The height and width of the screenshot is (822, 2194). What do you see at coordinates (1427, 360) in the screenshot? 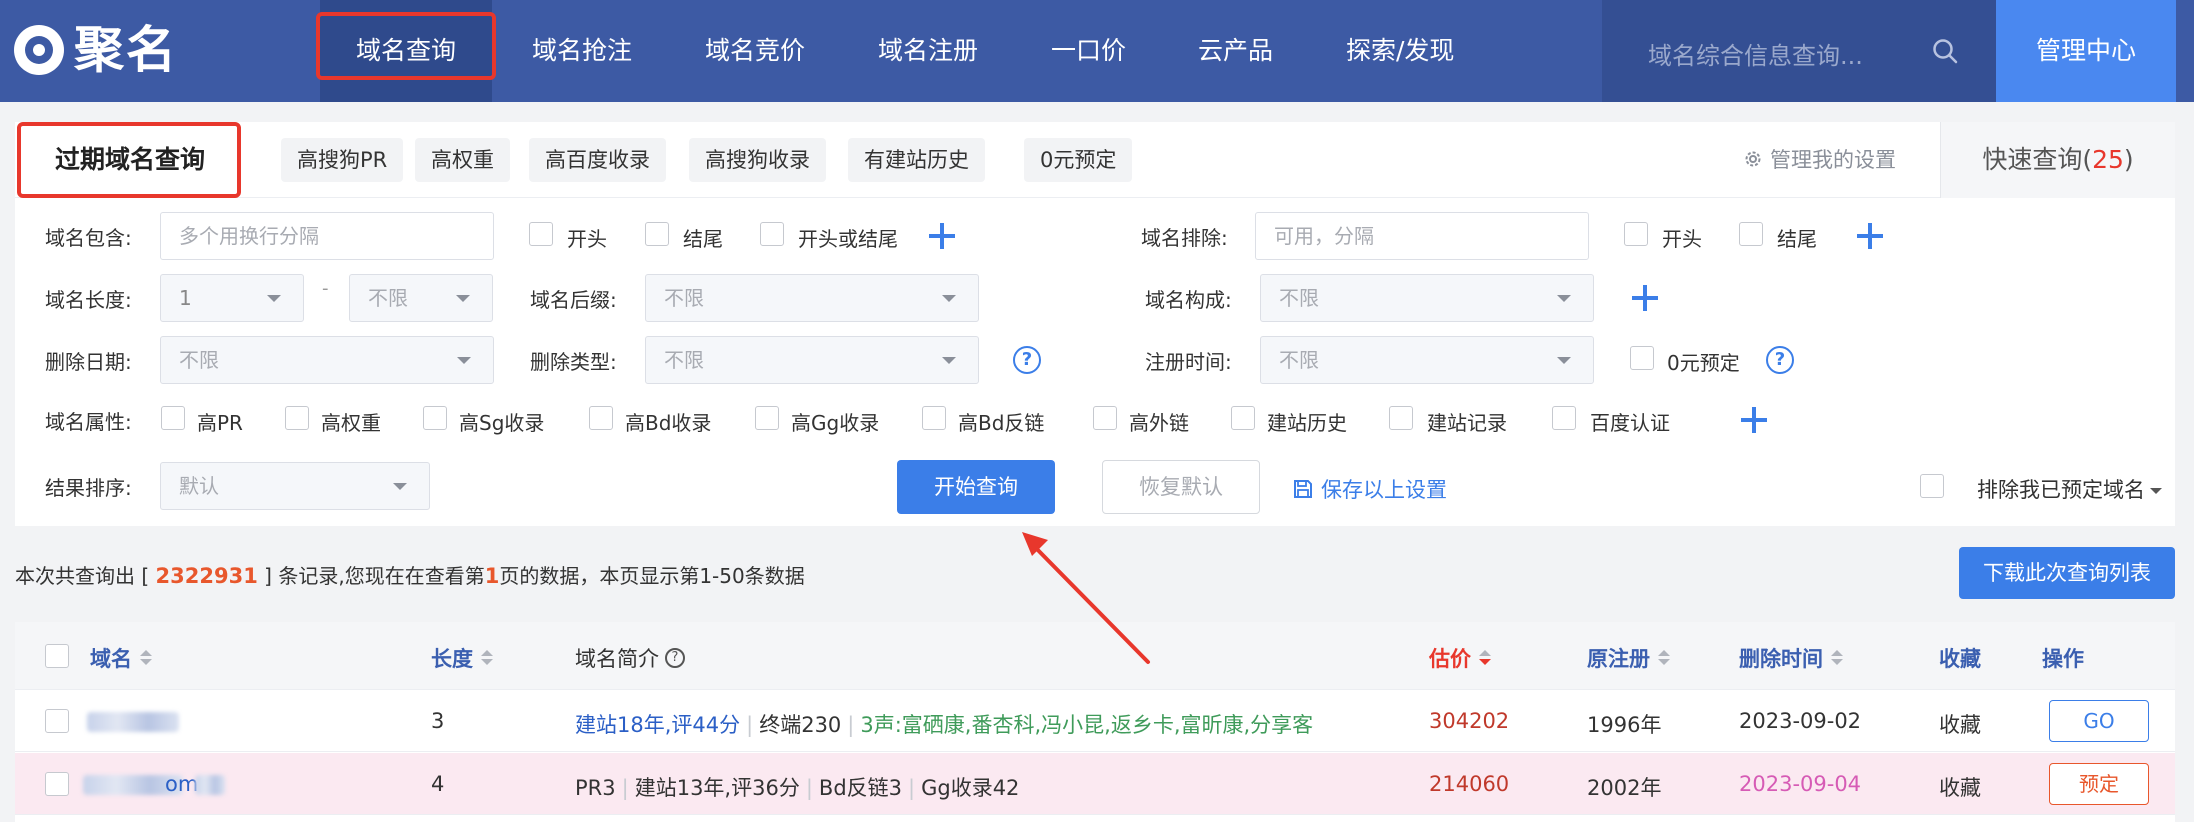
I see `reg-time-select: 不限` at bounding box center [1427, 360].